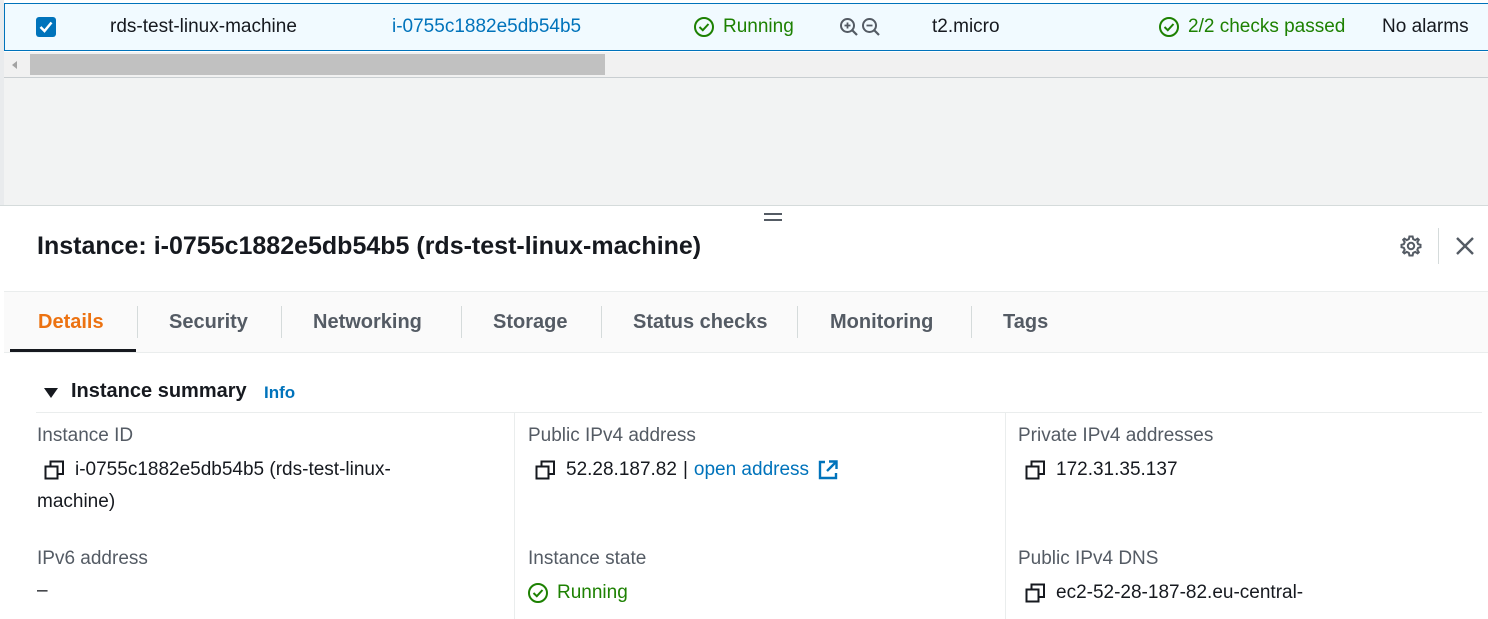 This screenshot has height=619, width=1488. I want to click on ipv6-label: IPv6 address, so click(92, 558).